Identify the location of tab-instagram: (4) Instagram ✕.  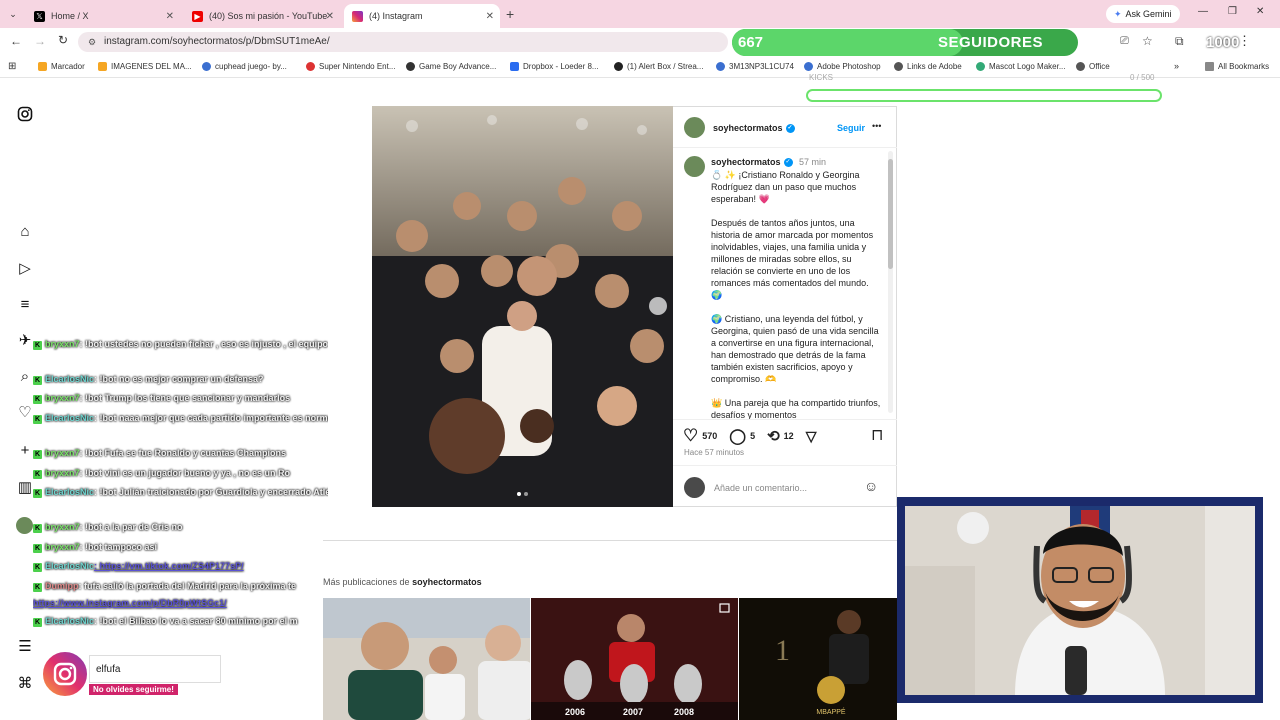
(422, 16).